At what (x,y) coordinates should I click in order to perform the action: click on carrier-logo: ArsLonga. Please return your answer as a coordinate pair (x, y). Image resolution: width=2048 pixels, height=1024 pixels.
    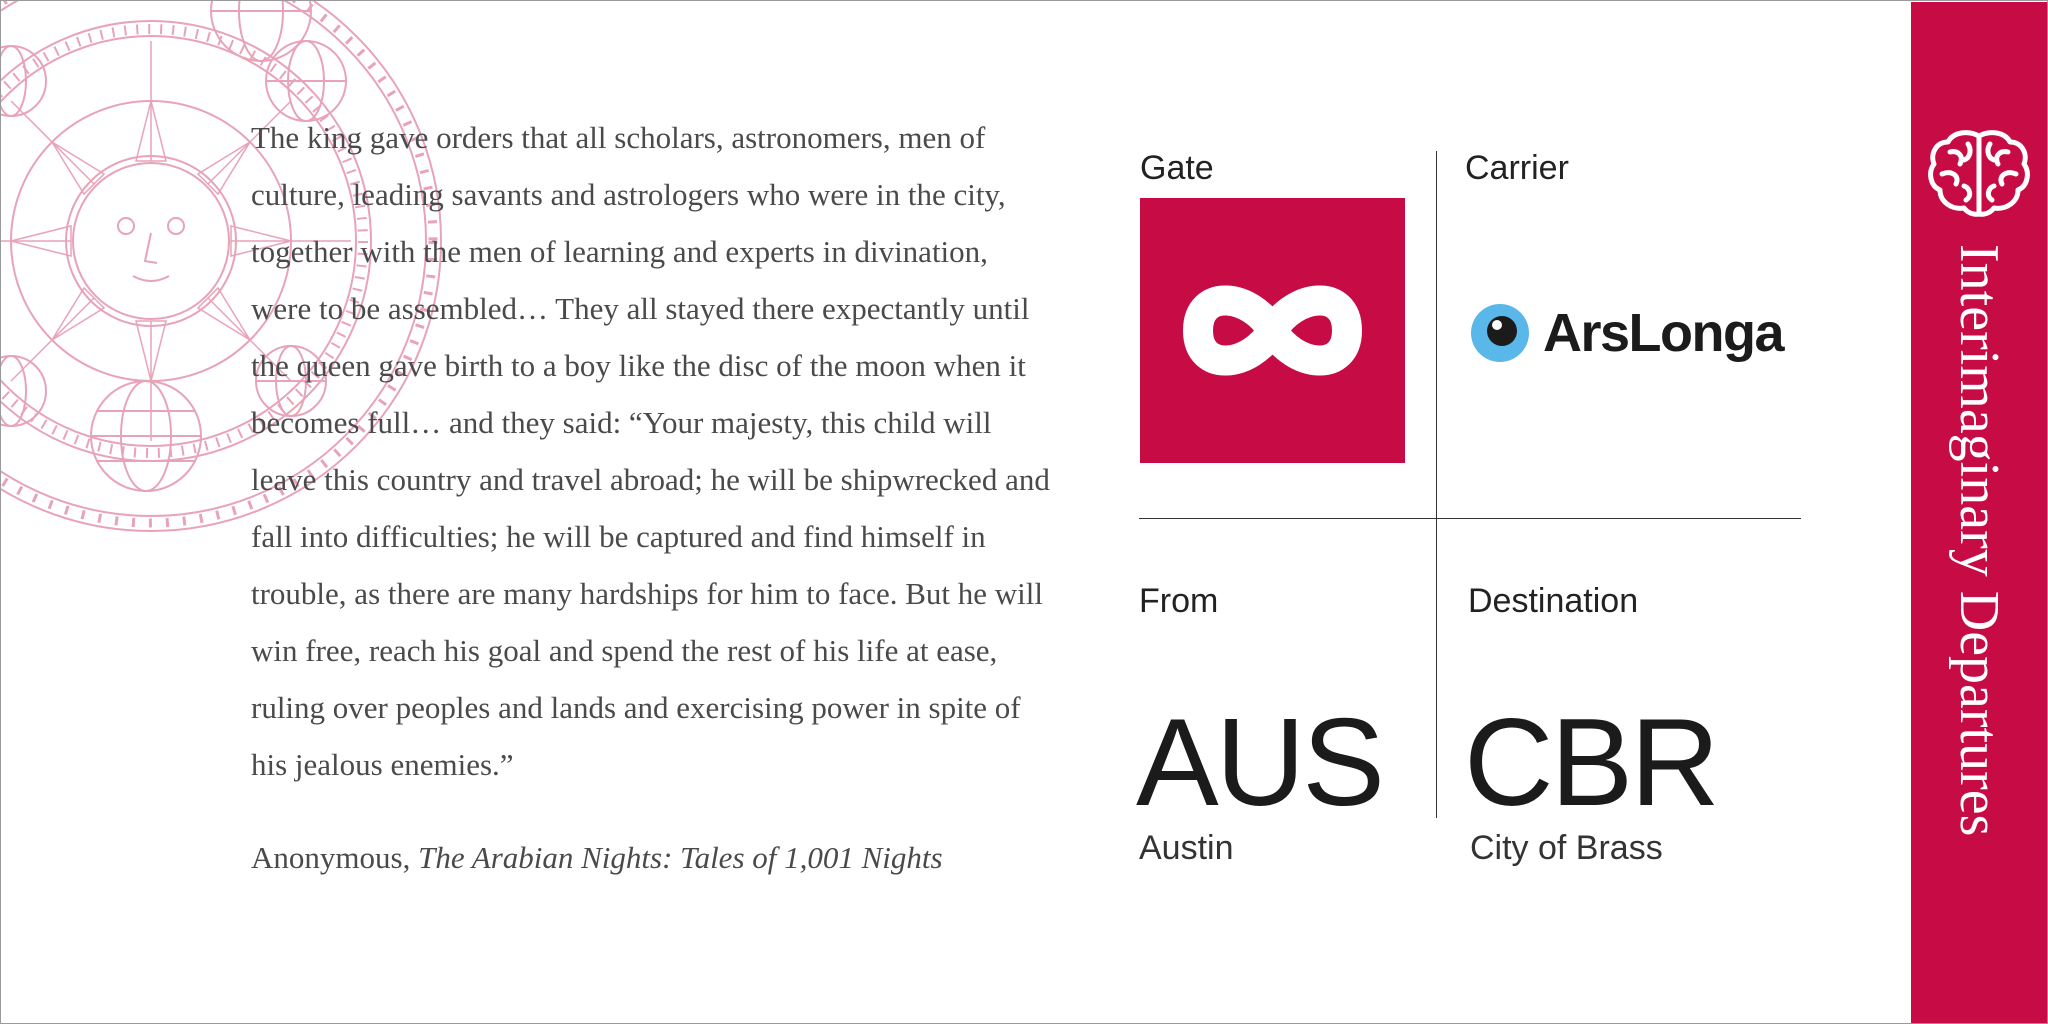
    Looking at the image, I should click on (1628, 333).